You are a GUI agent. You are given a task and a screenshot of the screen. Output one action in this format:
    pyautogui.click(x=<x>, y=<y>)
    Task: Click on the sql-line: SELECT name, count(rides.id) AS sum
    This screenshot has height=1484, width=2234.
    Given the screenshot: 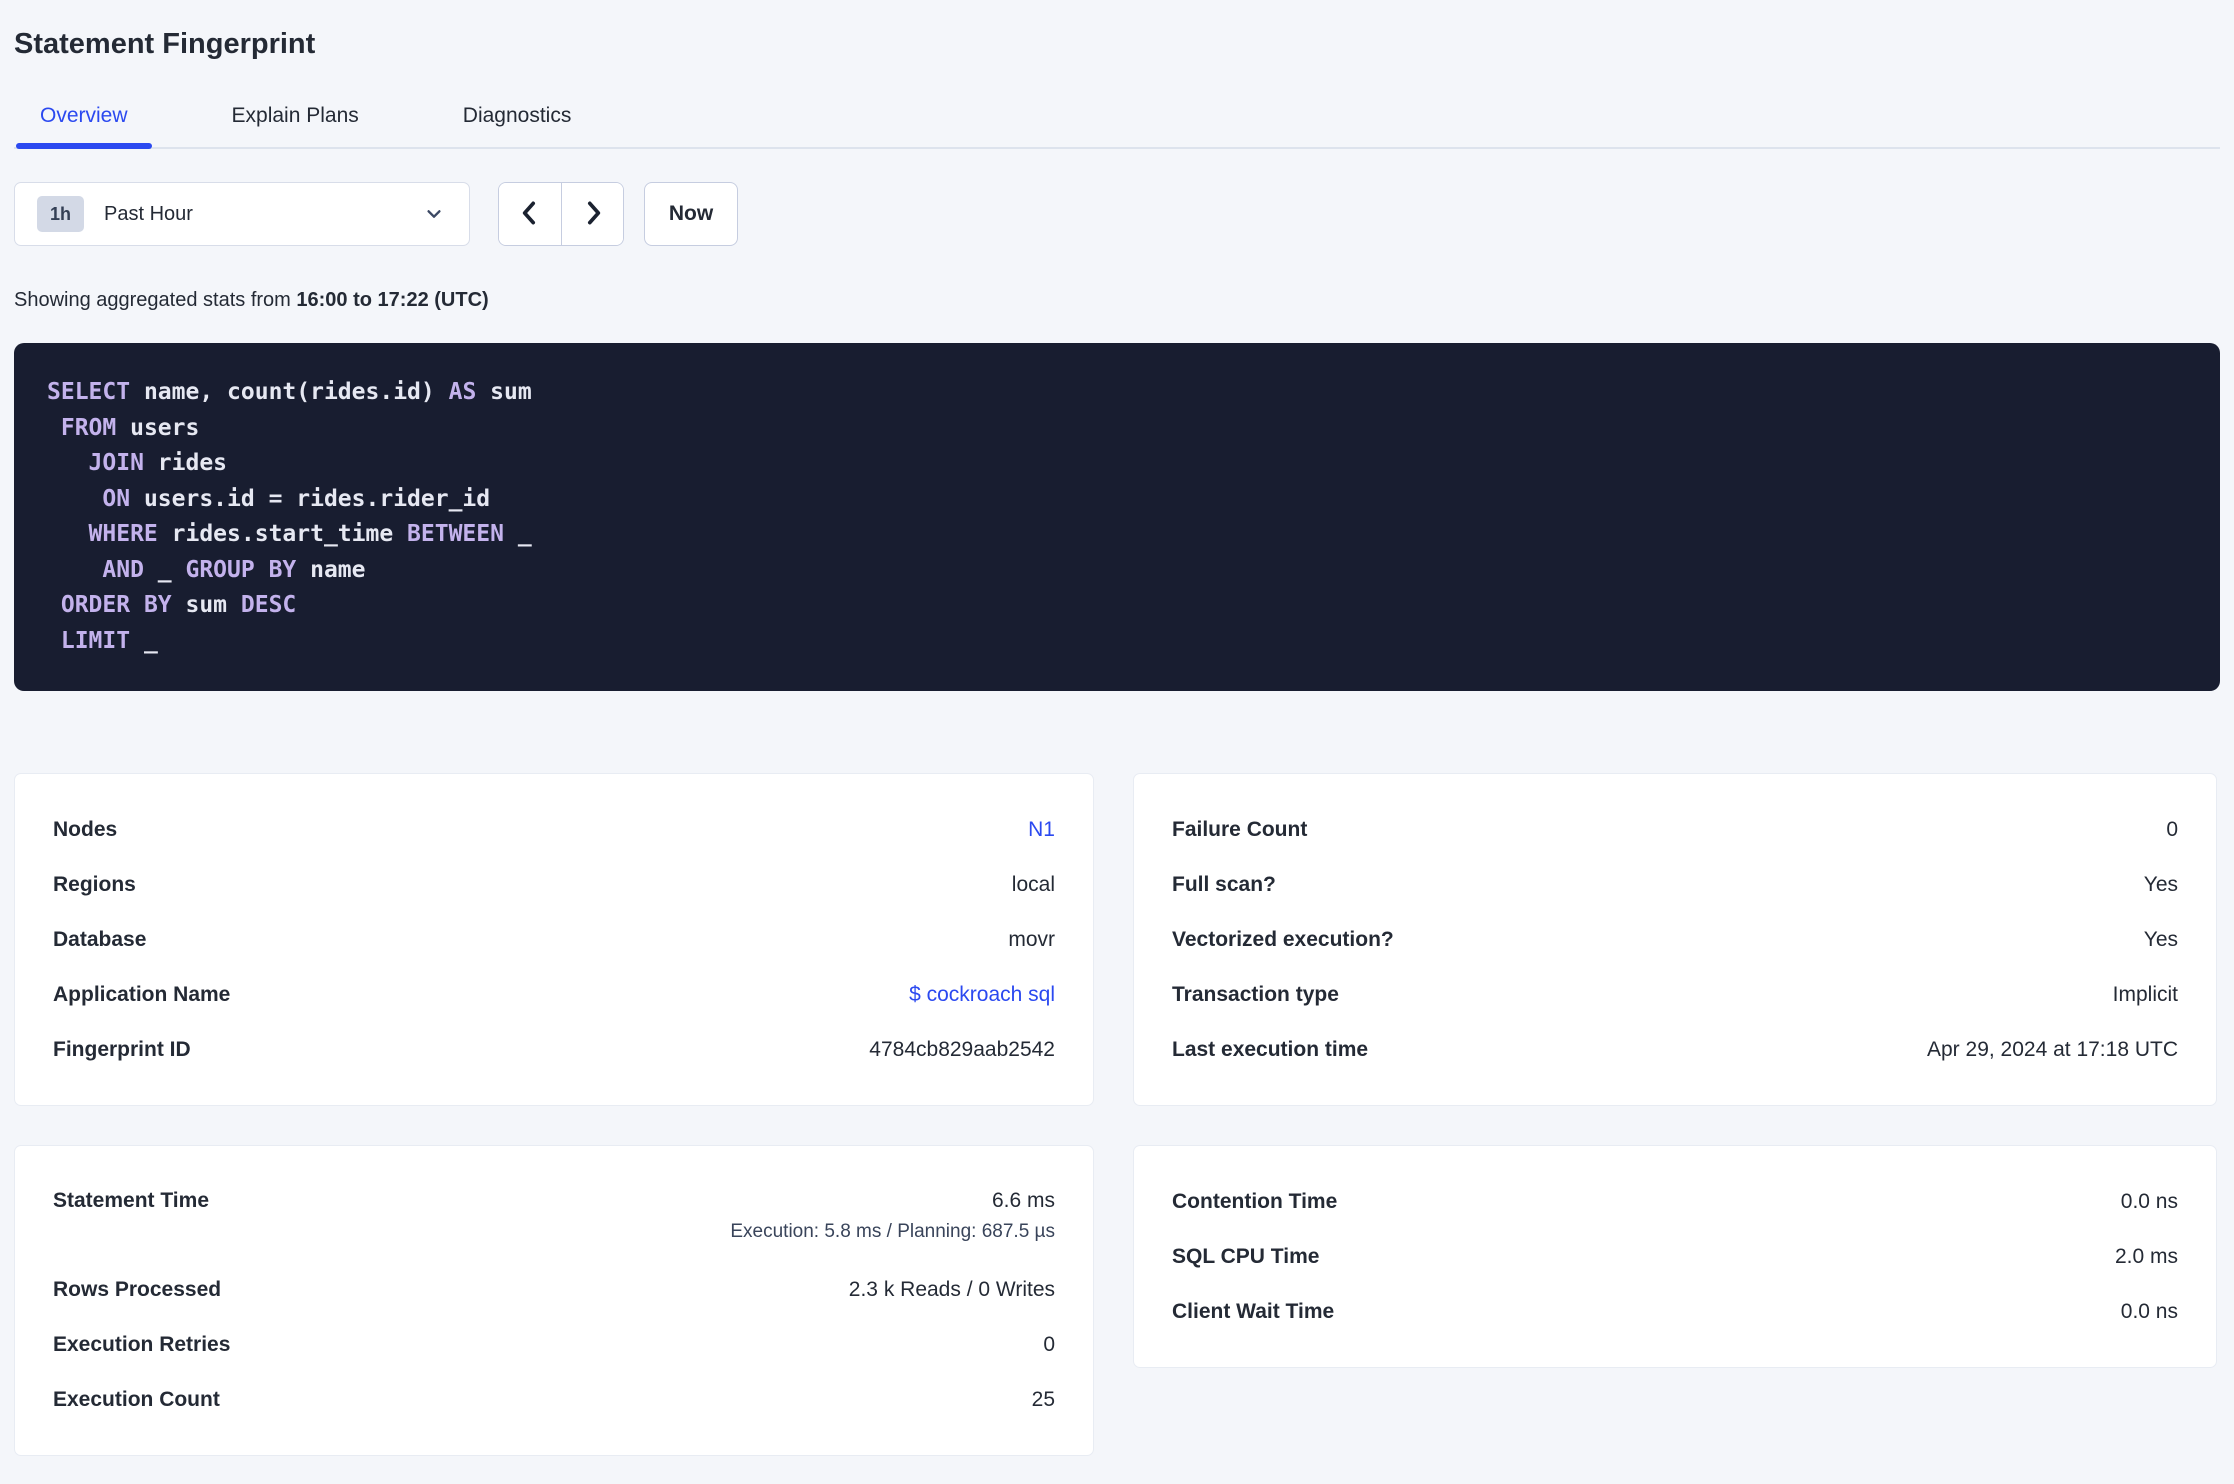 What is the action you would take?
    pyautogui.click(x=1117, y=393)
    